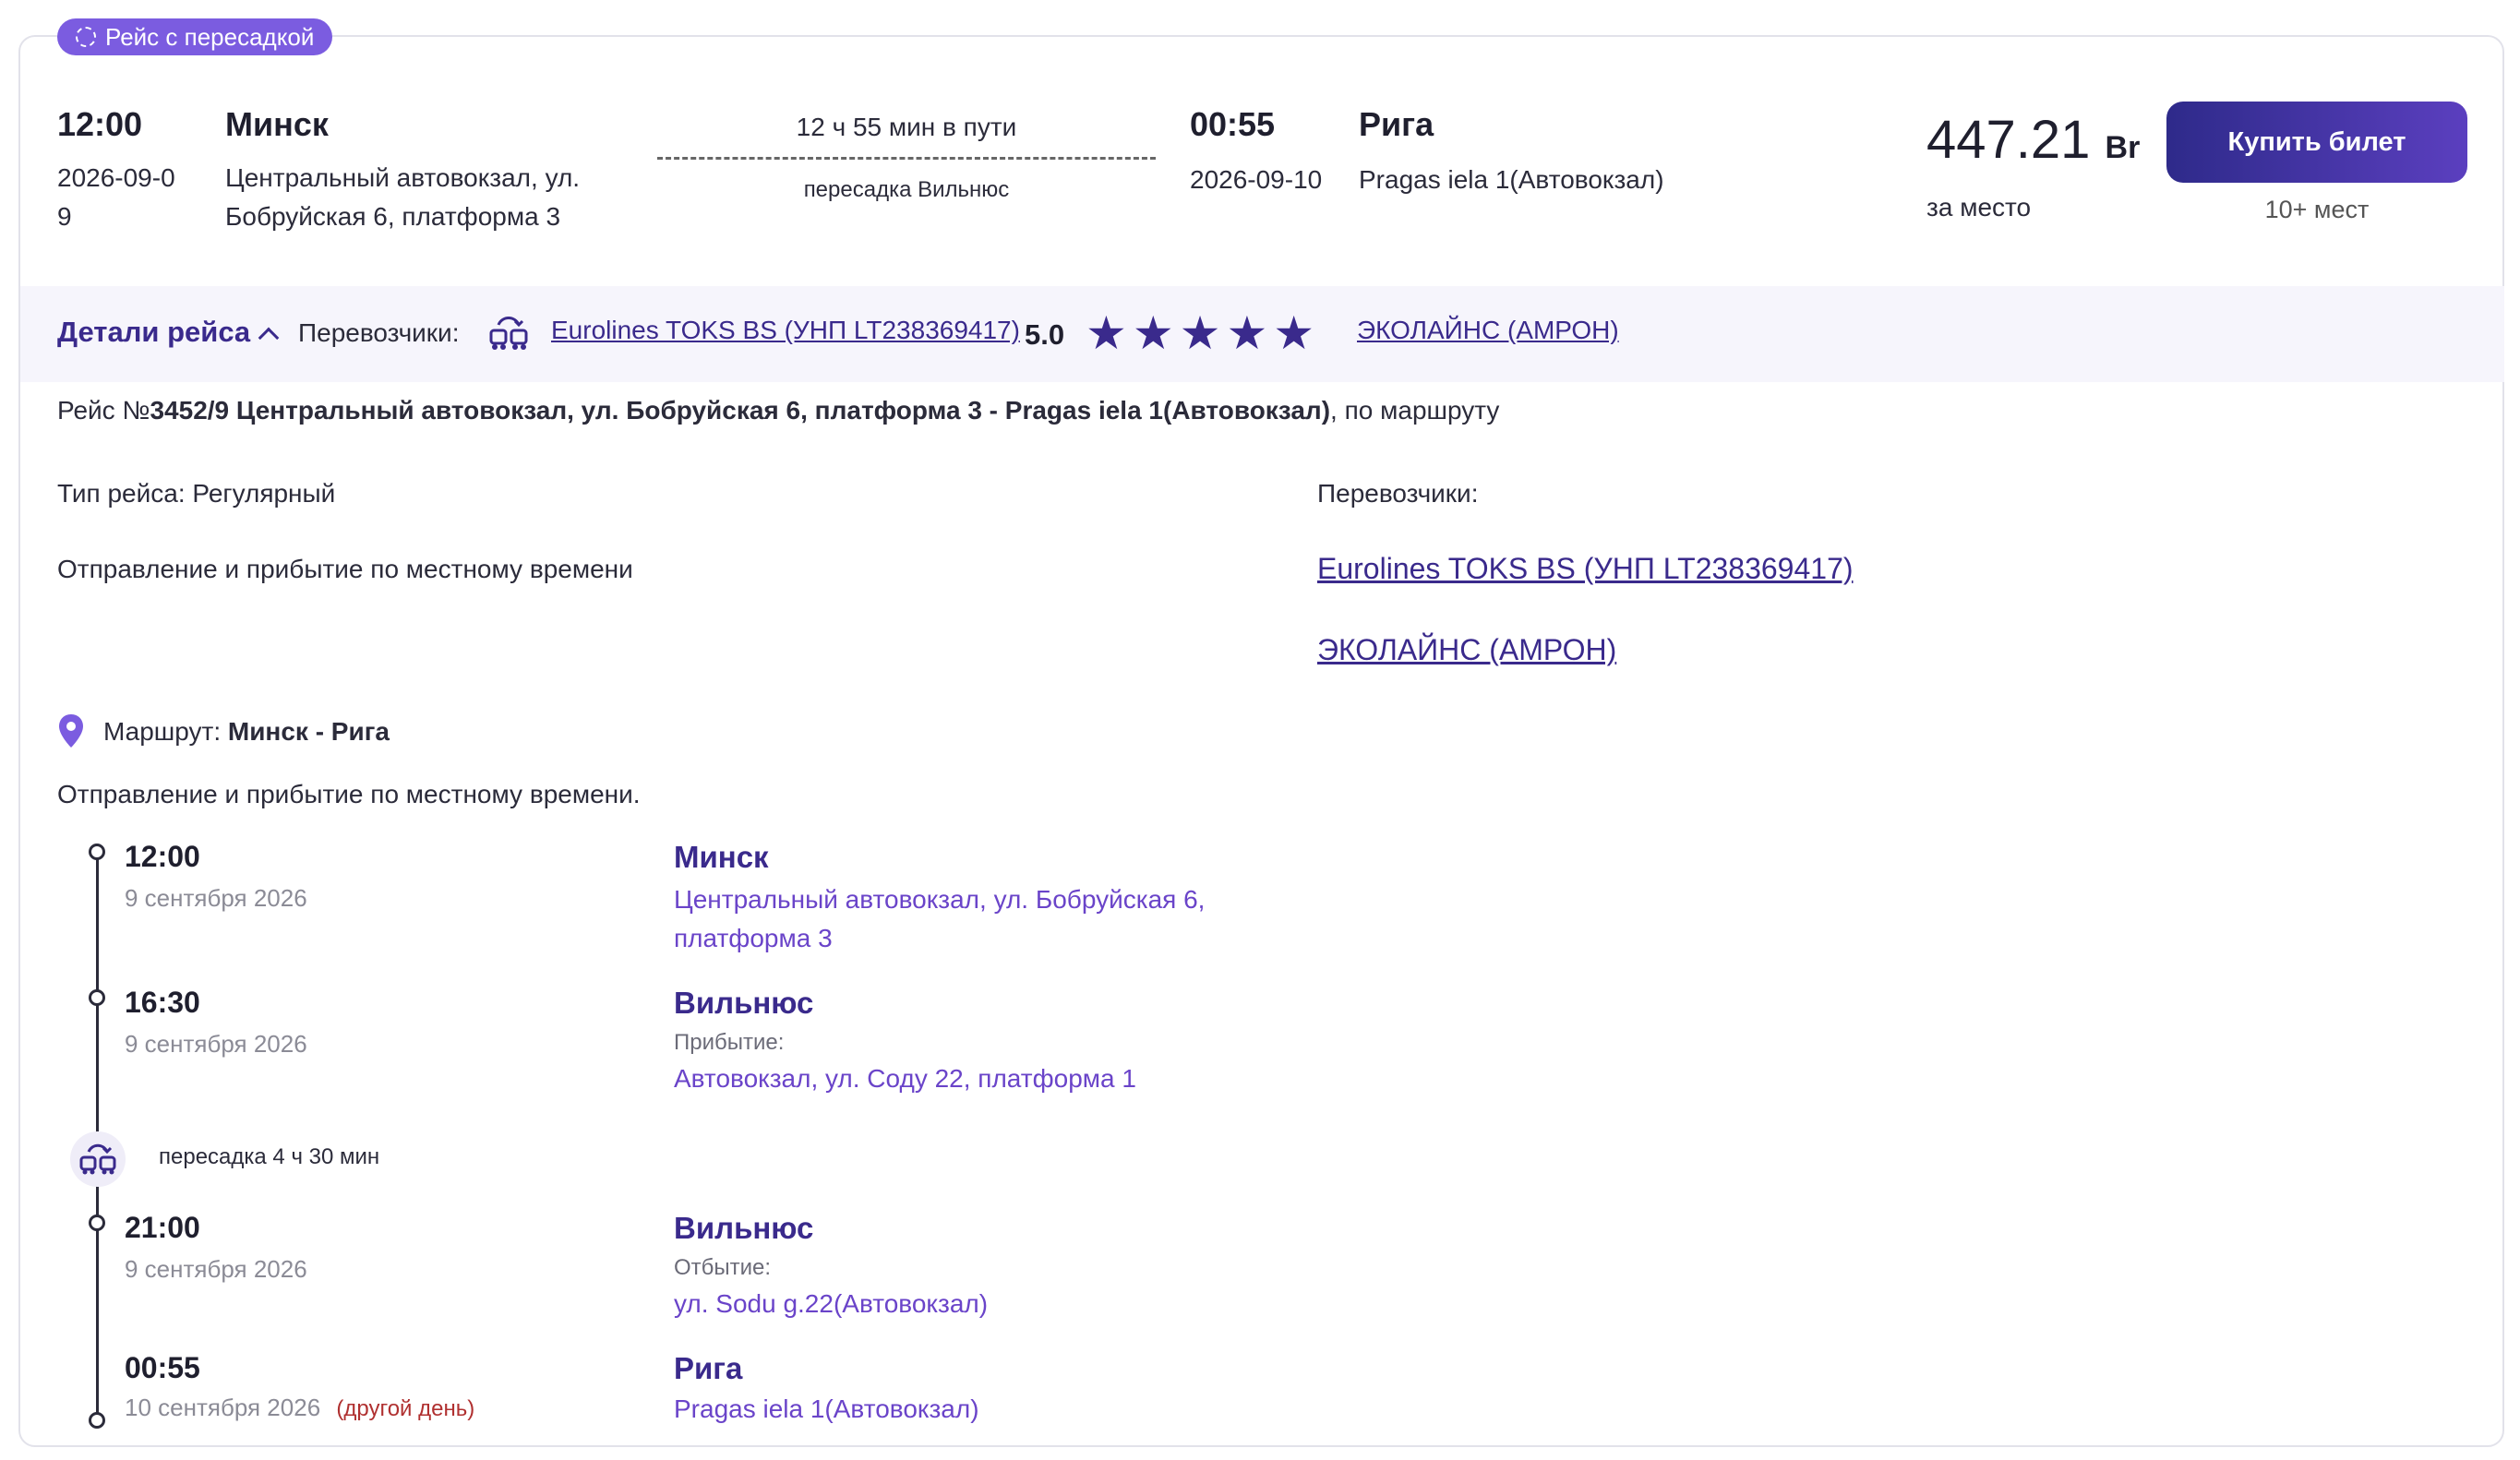  Describe the element at coordinates (100, 124) in the screenshot. I see `departure-time: 12:00` at that location.